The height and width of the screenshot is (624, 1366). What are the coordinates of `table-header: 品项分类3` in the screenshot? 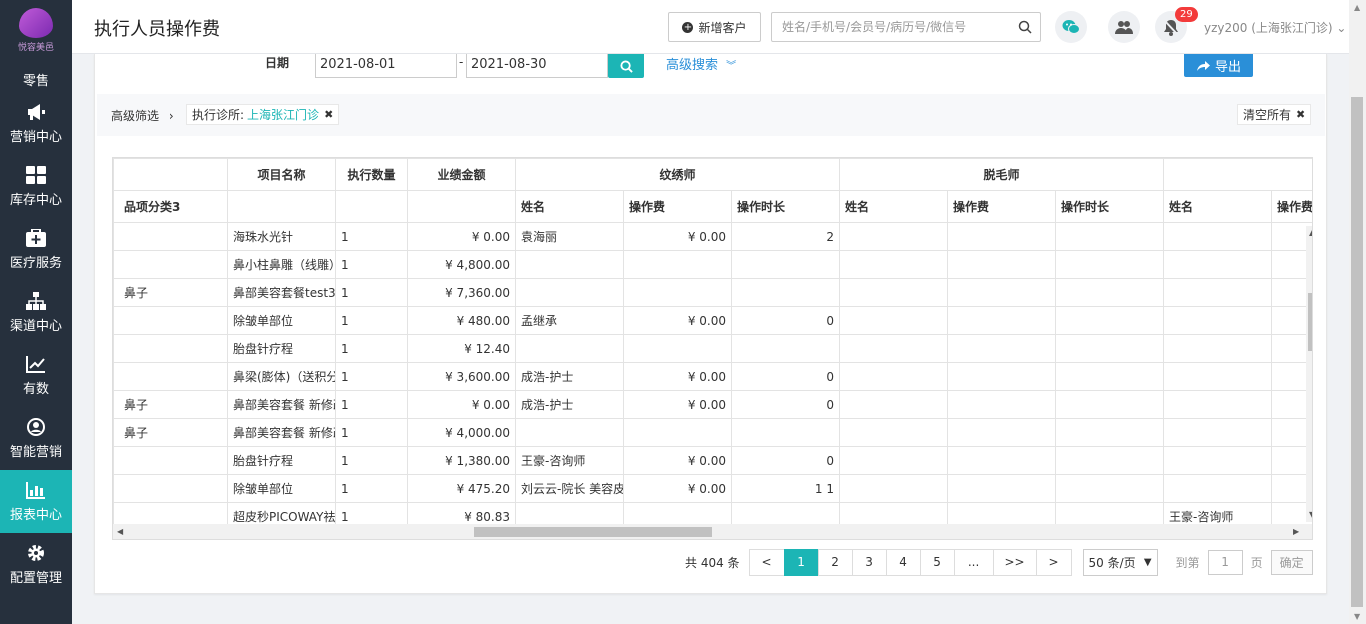 It's located at (170, 206).